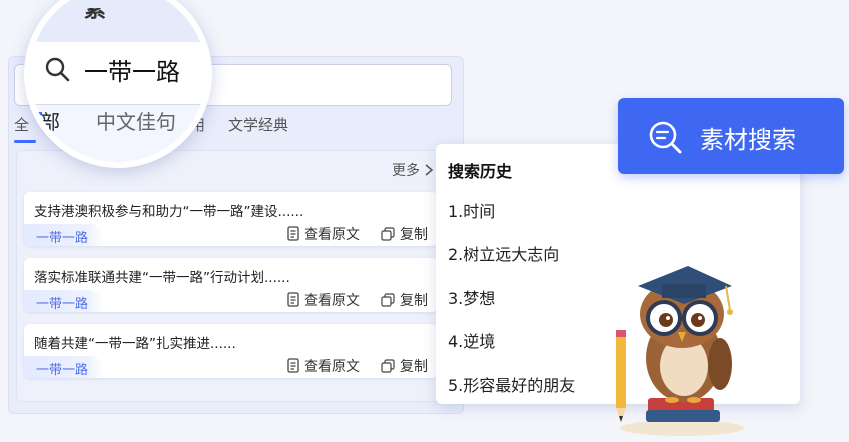 This screenshot has height=442, width=849. Describe the element at coordinates (471, 297) in the screenshot. I see `history-item: 3.梦想` at that location.